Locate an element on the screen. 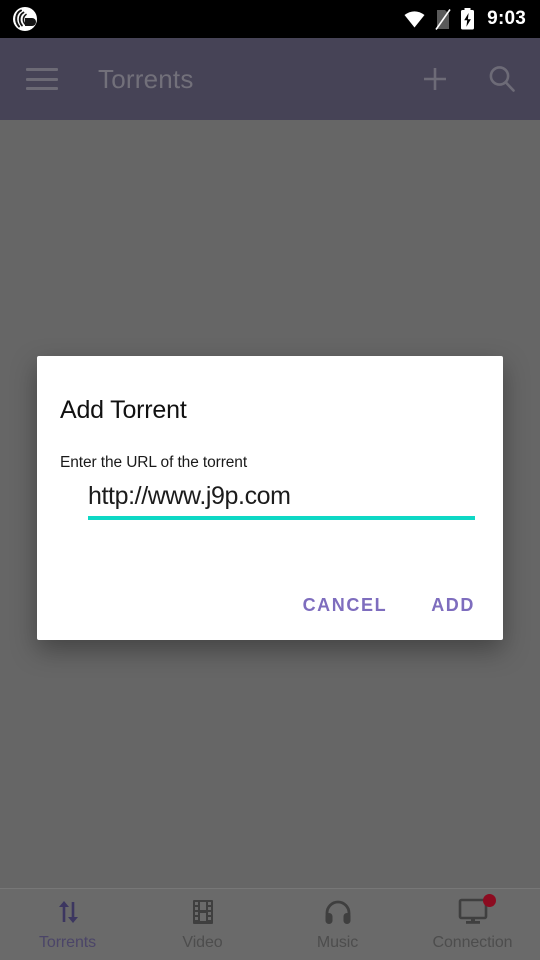 The height and width of the screenshot is (960, 540). app-bar: Torrents is located at coordinates (270, 79).